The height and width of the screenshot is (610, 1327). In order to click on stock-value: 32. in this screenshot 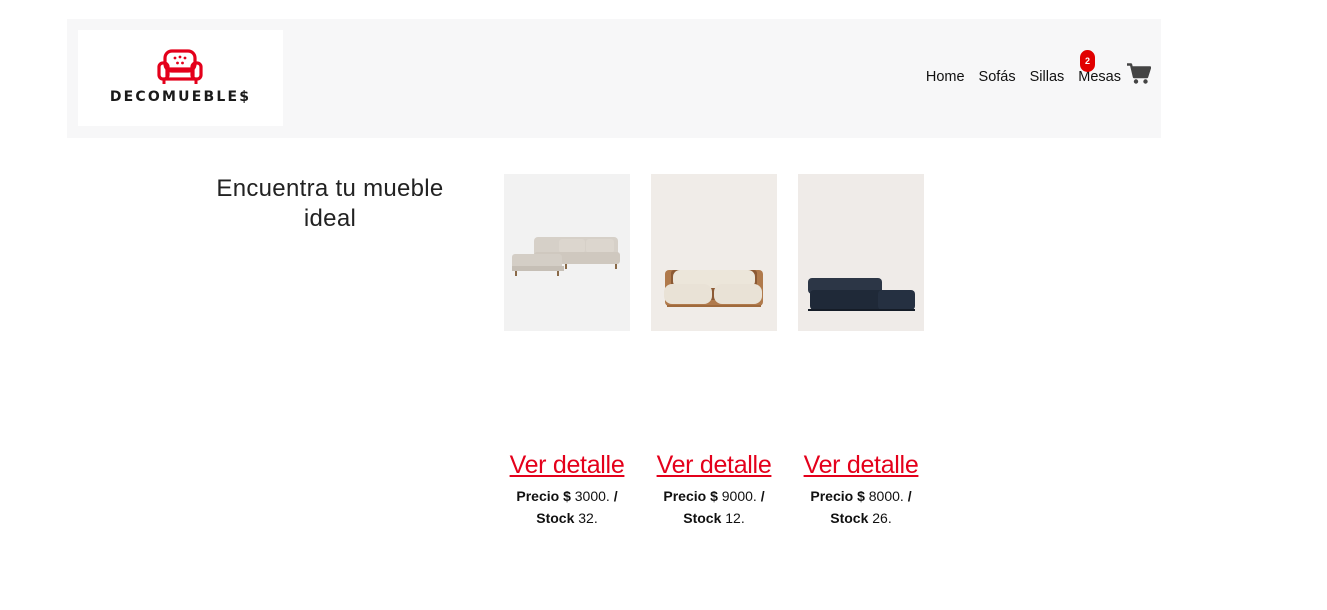, I will do `click(588, 518)`.